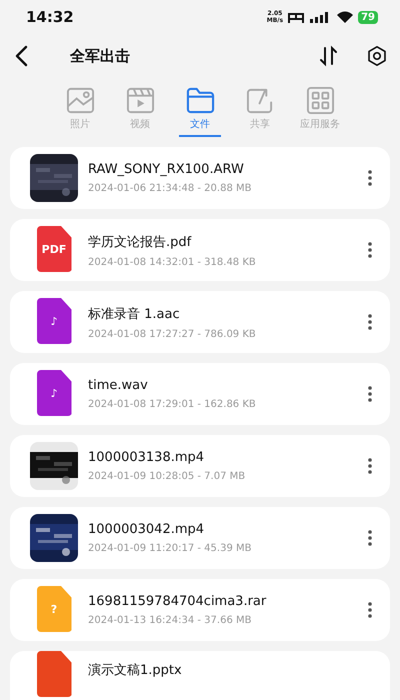  Describe the element at coordinates (170, 188) in the screenshot. I see `file-info: 2024-01-06 21:34:48 - 20.88 MB` at that location.